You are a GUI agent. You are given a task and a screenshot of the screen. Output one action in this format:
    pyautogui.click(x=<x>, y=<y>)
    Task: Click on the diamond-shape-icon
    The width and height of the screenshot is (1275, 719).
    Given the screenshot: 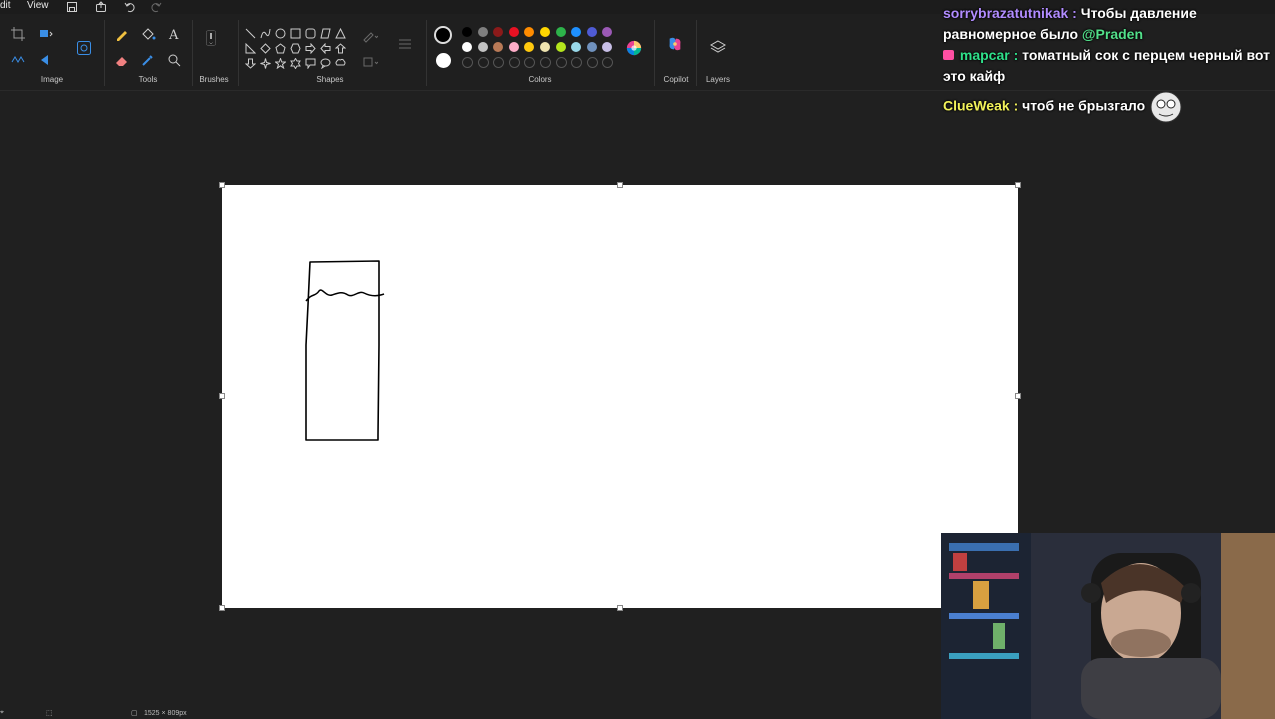 What is the action you would take?
    pyautogui.click(x=265, y=47)
    